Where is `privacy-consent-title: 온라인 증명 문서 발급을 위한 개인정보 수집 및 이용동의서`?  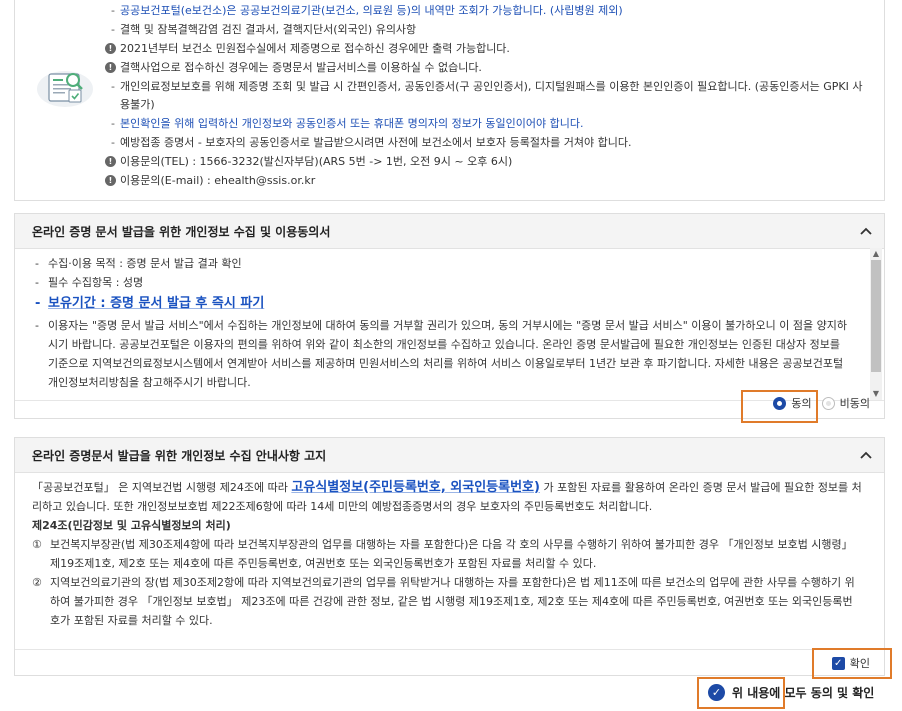
privacy-consent-title: 온라인 증명 문서 발급을 위한 개인정보 수집 및 이용동의서 is located at coordinates (181, 232).